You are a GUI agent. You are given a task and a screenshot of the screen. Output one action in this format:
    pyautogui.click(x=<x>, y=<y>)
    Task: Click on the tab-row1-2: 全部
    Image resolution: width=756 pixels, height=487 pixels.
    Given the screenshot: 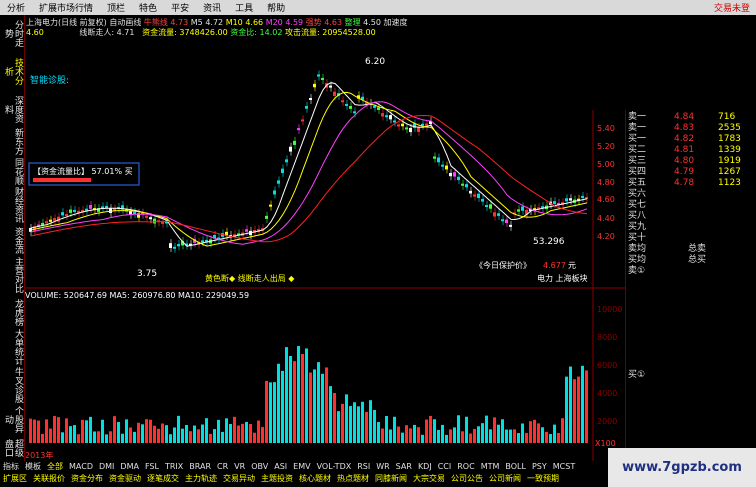 What is the action you would take?
    pyautogui.click(x=55, y=467)
    